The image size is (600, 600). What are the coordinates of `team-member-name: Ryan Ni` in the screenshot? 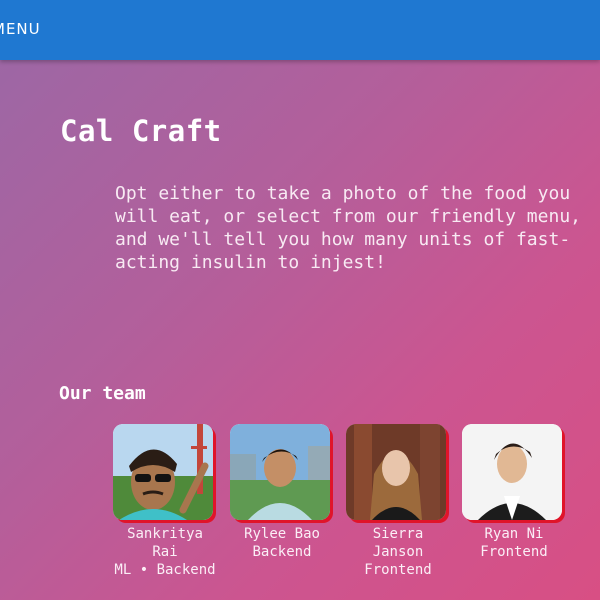 It's located at (514, 534).